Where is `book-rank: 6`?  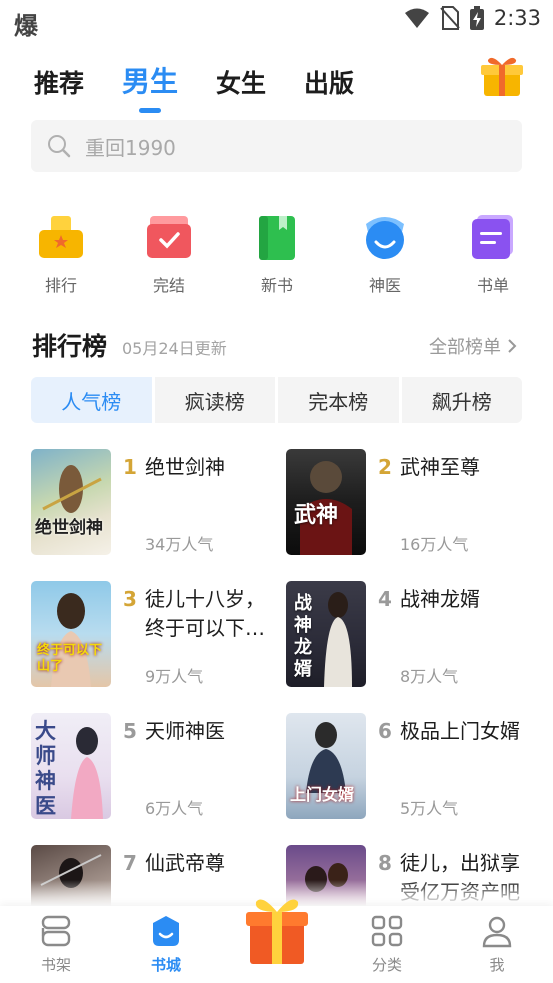 book-rank: 6 is located at coordinates (385, 731).